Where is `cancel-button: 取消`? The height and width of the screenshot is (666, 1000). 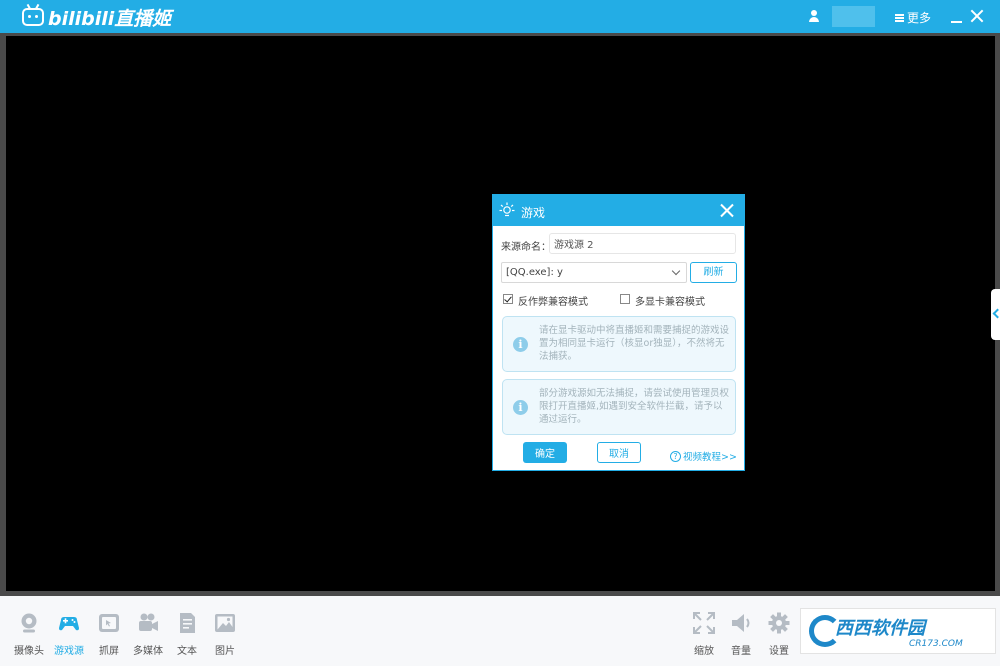 cancel-button: 取消 is located at coordinates (619, 452).